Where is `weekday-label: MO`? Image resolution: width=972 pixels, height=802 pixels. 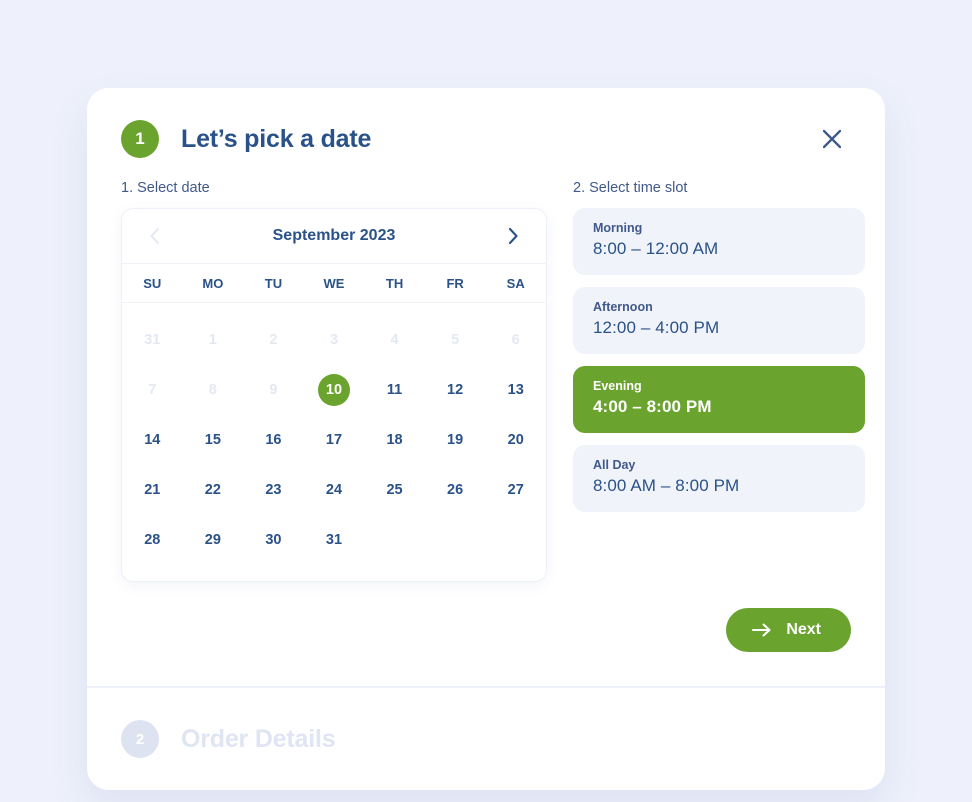
weekday-label: MO is located at coordinates (213, 283).